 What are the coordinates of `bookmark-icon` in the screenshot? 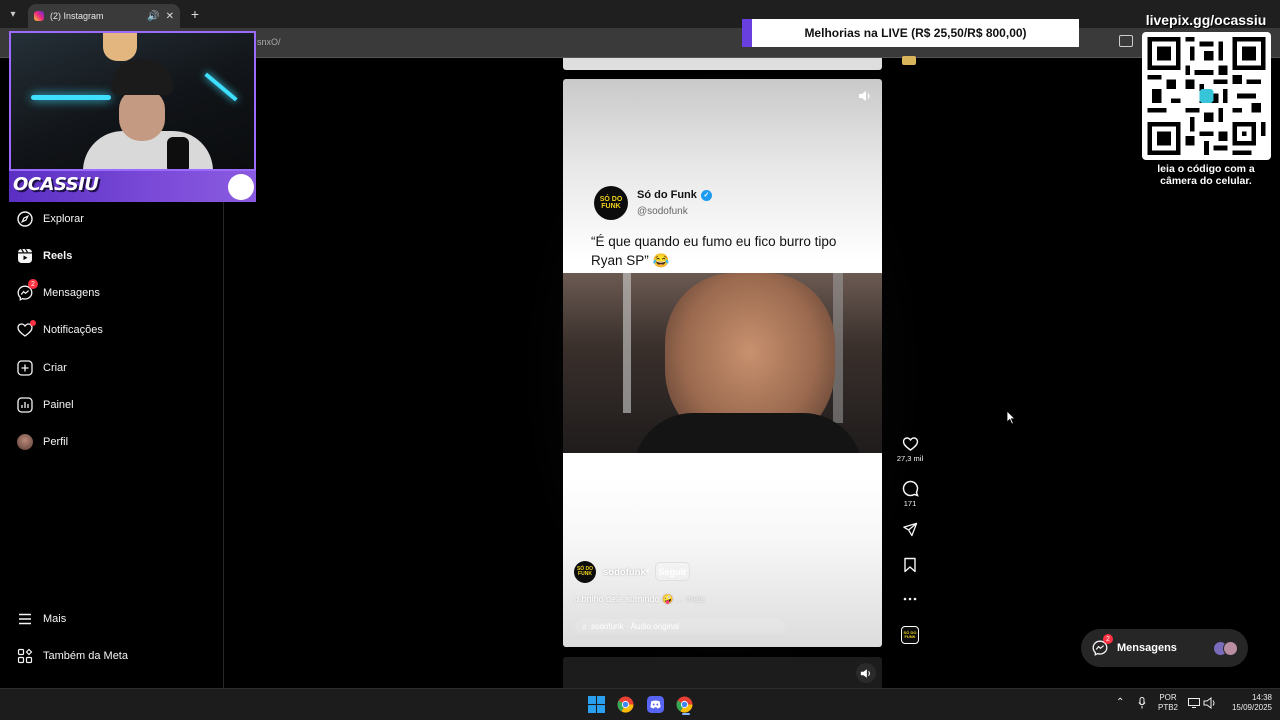 It's located at (910, 565).